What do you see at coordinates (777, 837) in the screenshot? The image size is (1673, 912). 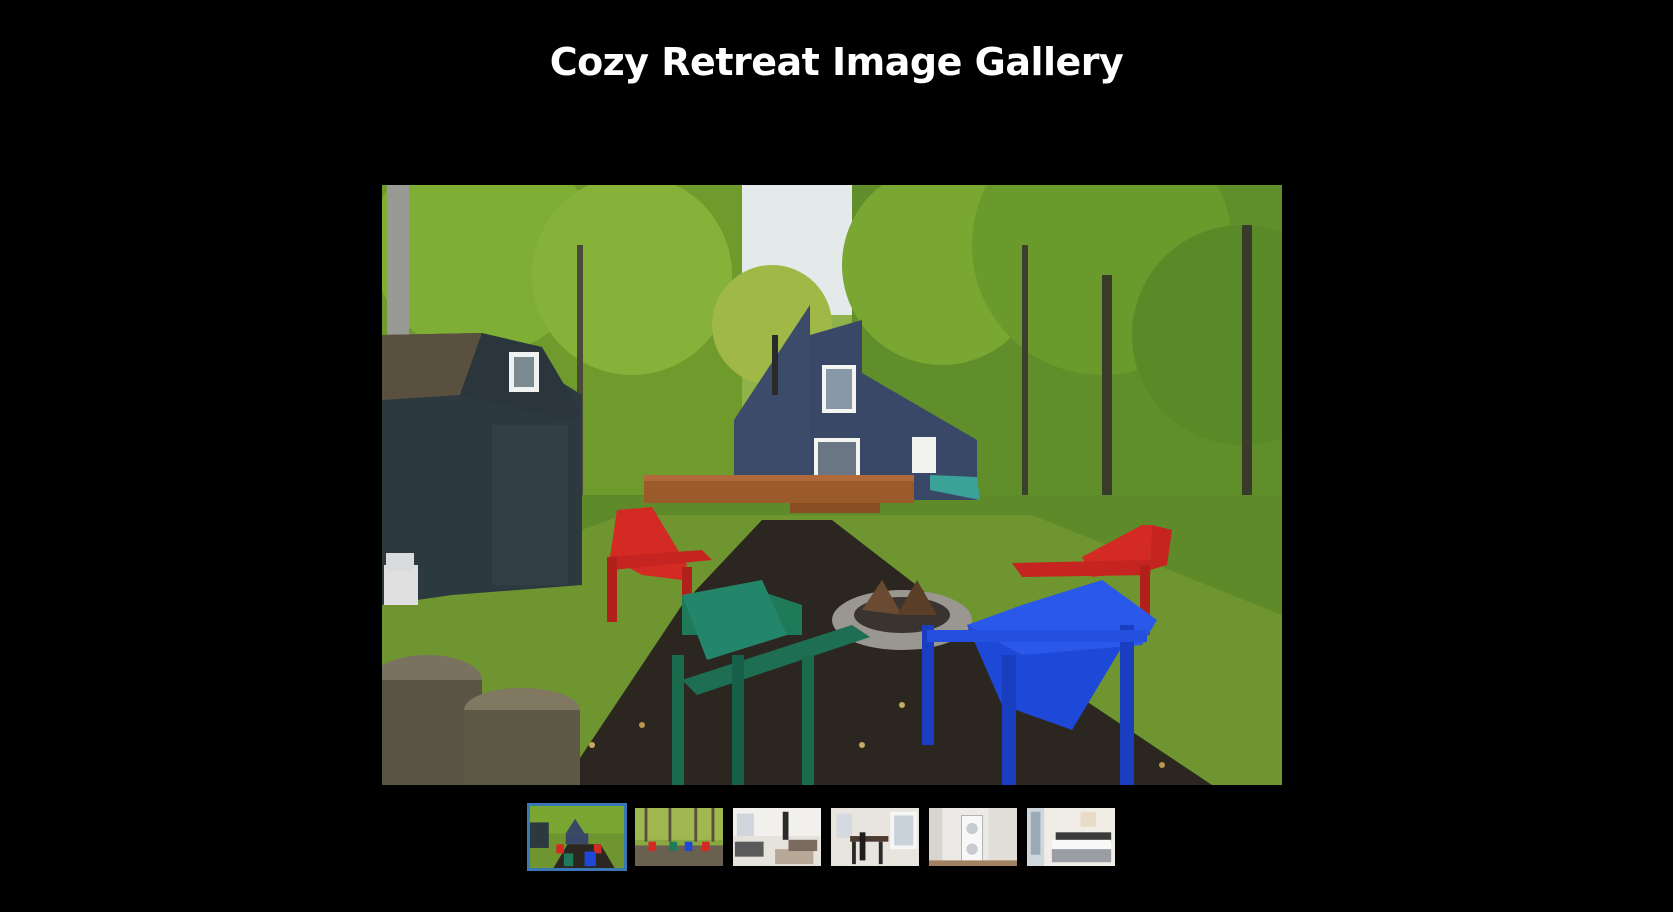 I see `thumbnail-living-room` at bounding box center [777, 837].